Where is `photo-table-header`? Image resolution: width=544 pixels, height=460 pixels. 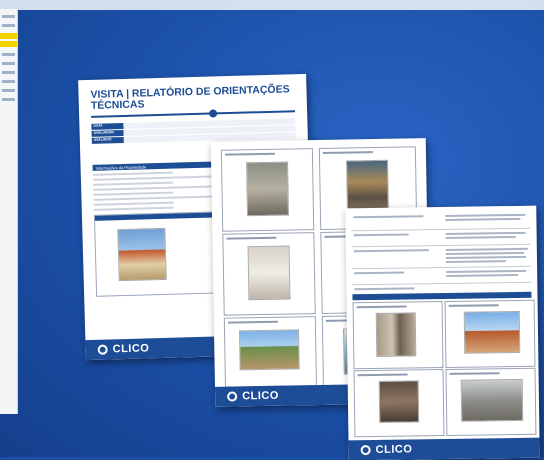
photo-table-header is located at coordinates (442, 296).